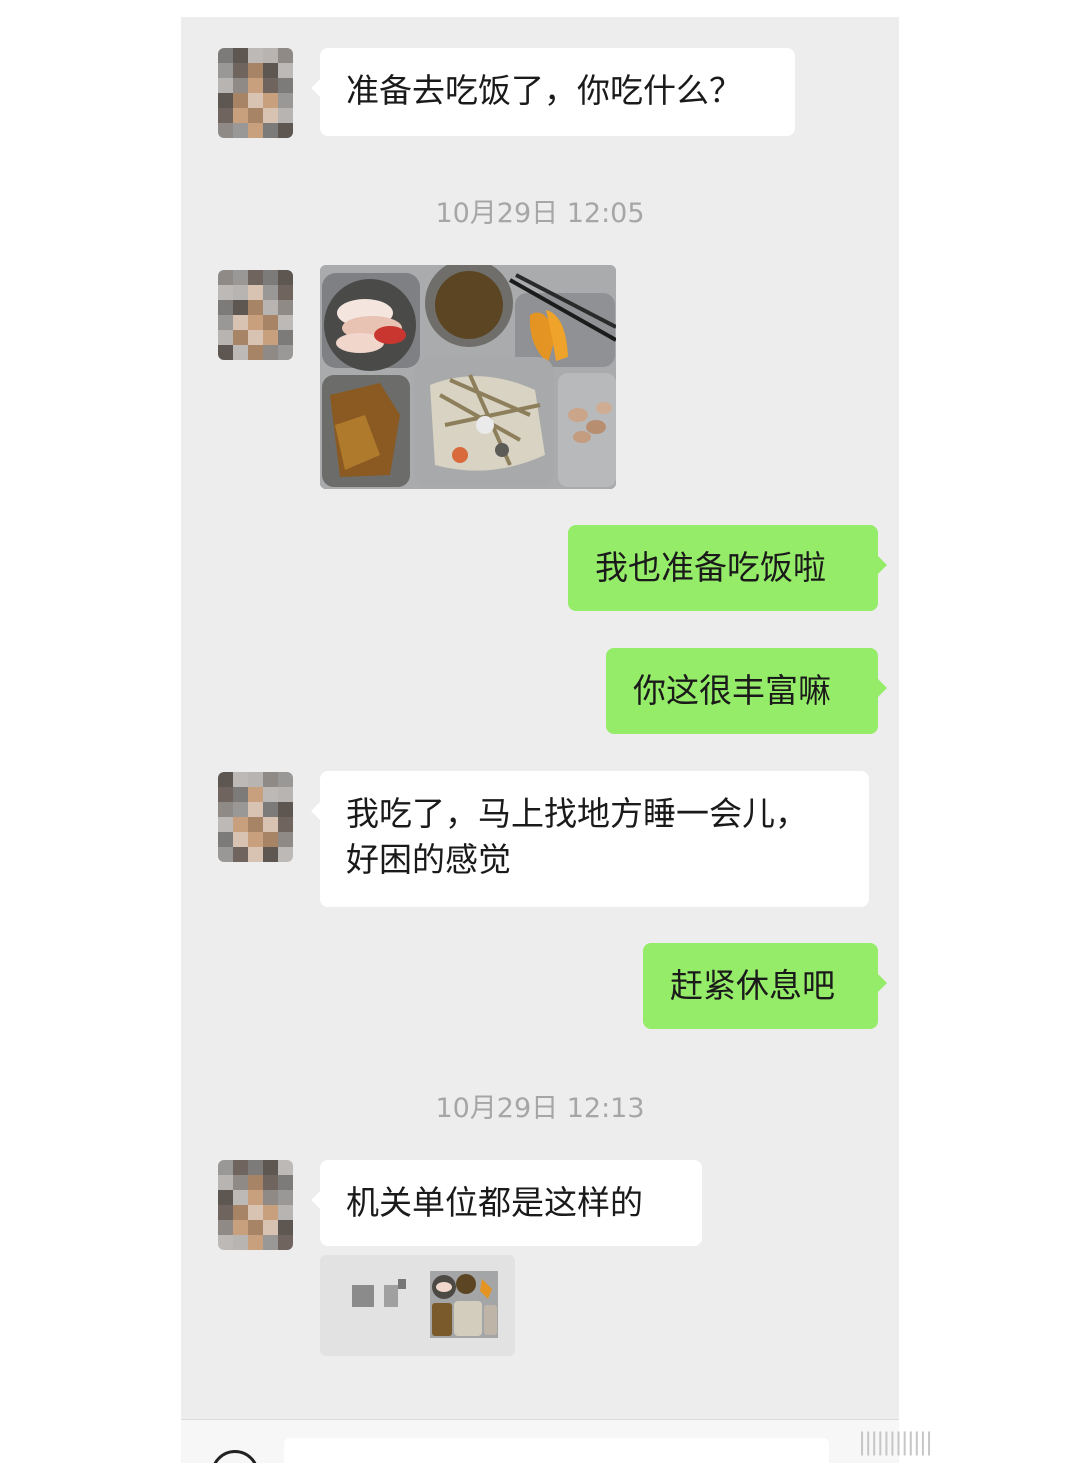 This screenshot has width=1080, height=1463. What do you see at coordinates (540, 213) in the screenshot?
I see `timestamp: 10月29日 12:05` at bounding box center [540, 213].